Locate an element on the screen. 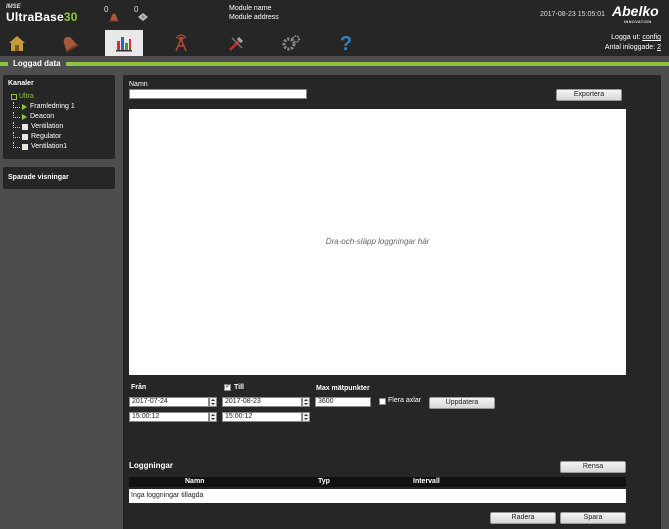 Image resolution: width=669 pixels, height=529 pixels. nav-alarms is located at coordinates (69, 43).